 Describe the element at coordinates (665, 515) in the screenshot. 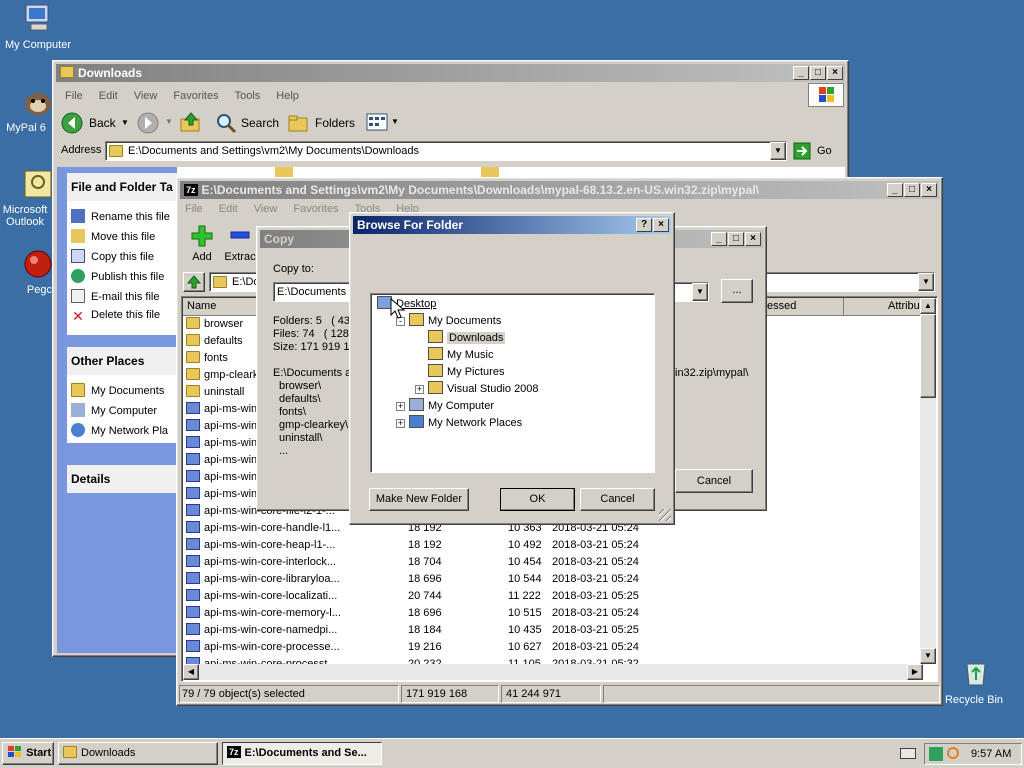

I see `resize-grip-icon` at that location.